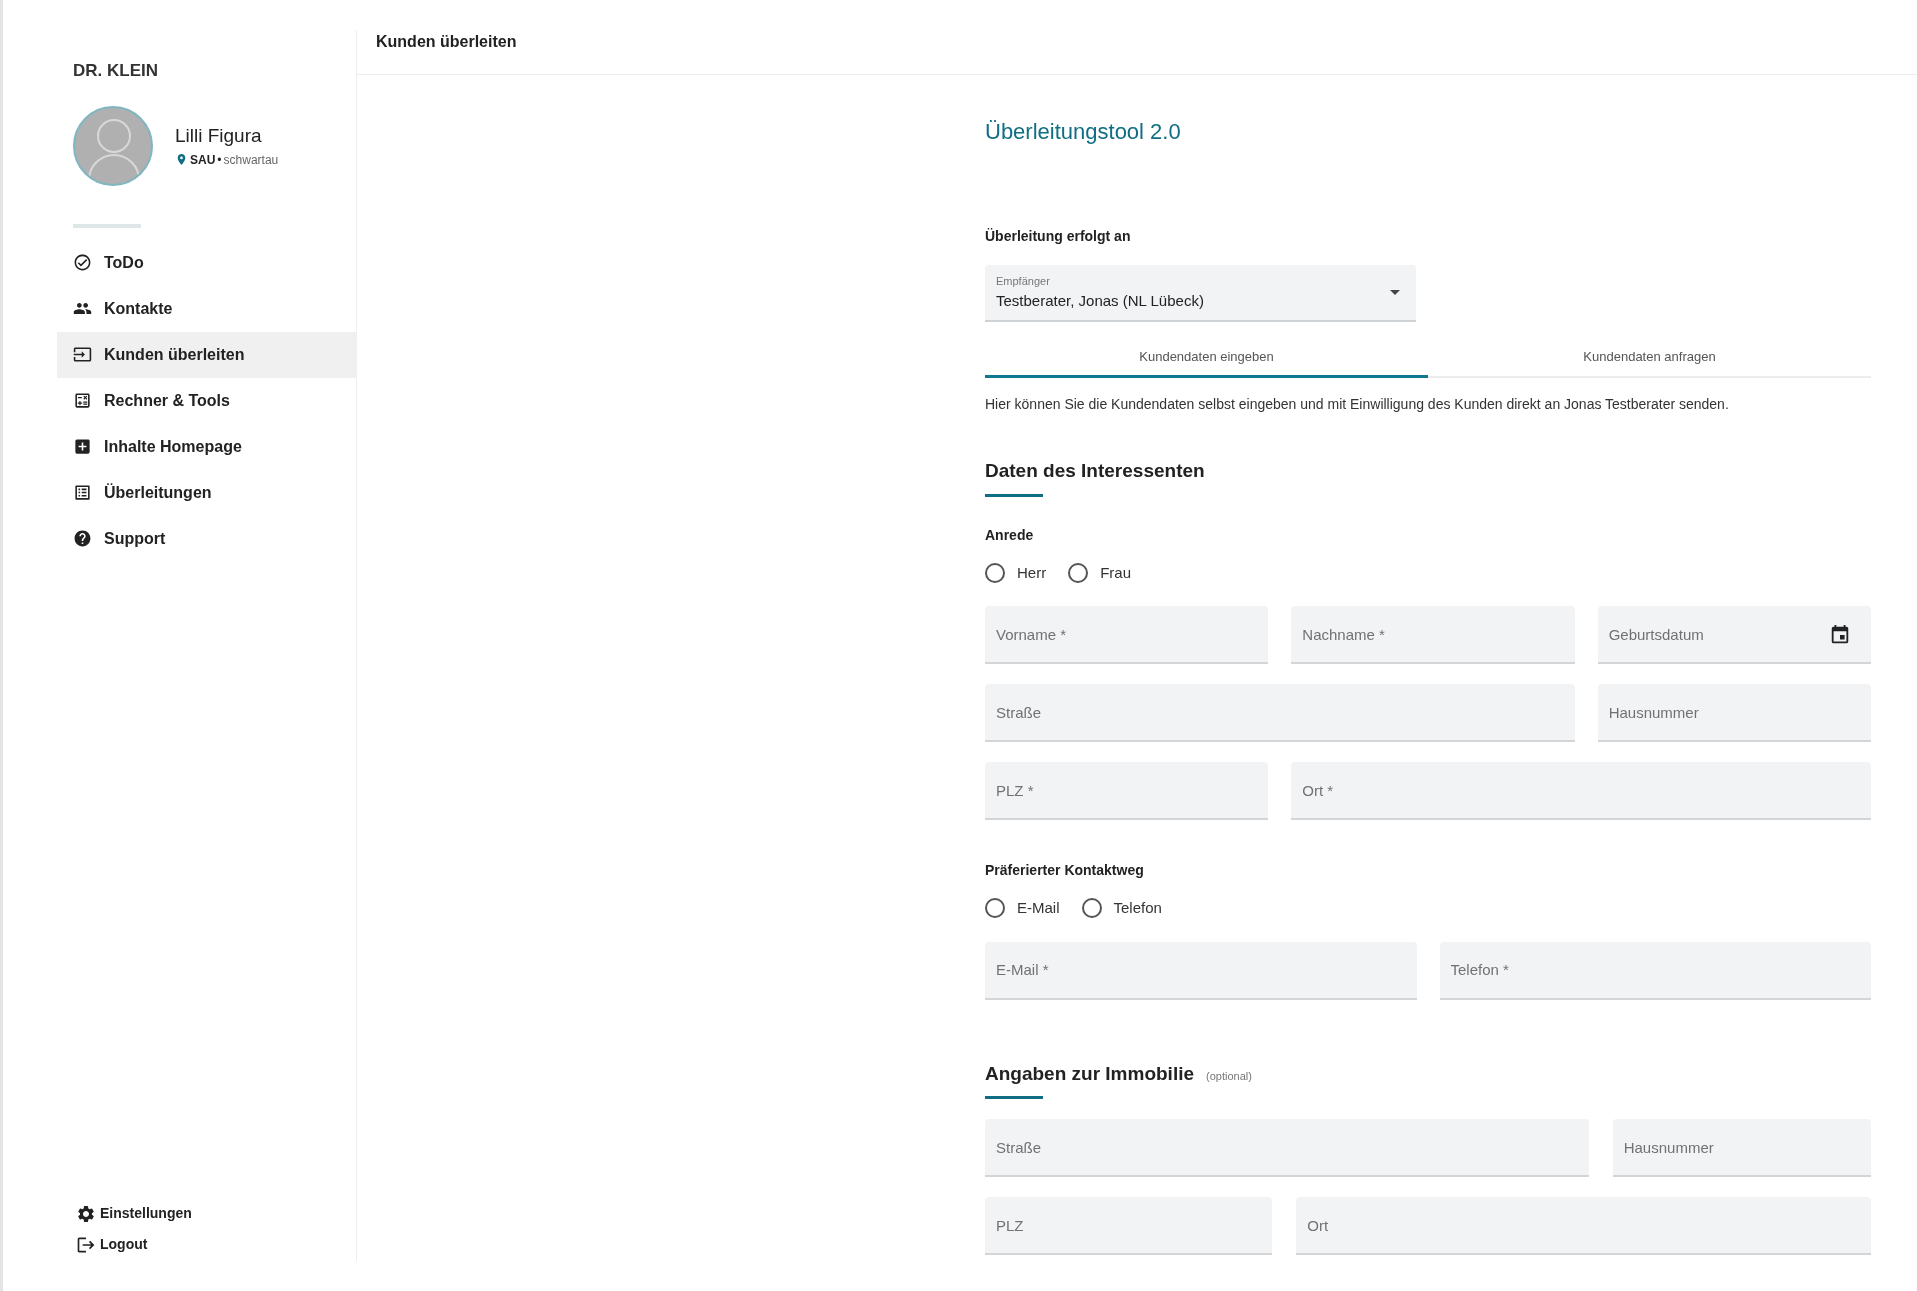 The image size is (1917, 1291). I want to click on field-group-label: Anrede, so click(1010, 535).